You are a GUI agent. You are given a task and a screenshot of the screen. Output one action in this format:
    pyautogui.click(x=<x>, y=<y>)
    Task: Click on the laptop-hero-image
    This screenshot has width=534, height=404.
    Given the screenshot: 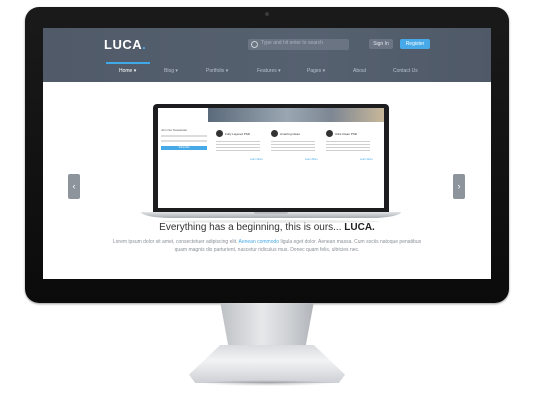 What is the action you would take?
    pyautogui.click(x=296, y=115)
    